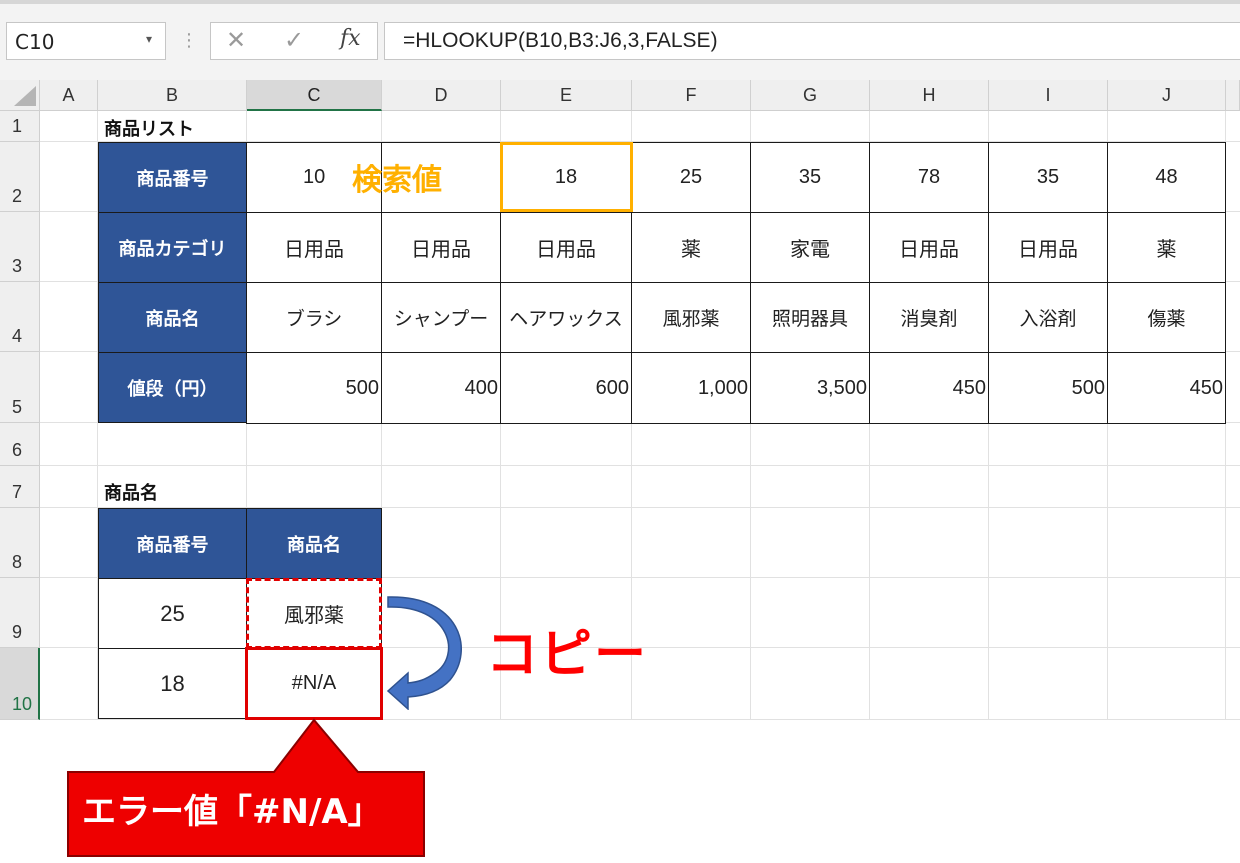 The height and width of the screenshot is (863, 1240). Describe the element at coordinates (314, 95) in the screenshot. I see `column-header: C` at that location.